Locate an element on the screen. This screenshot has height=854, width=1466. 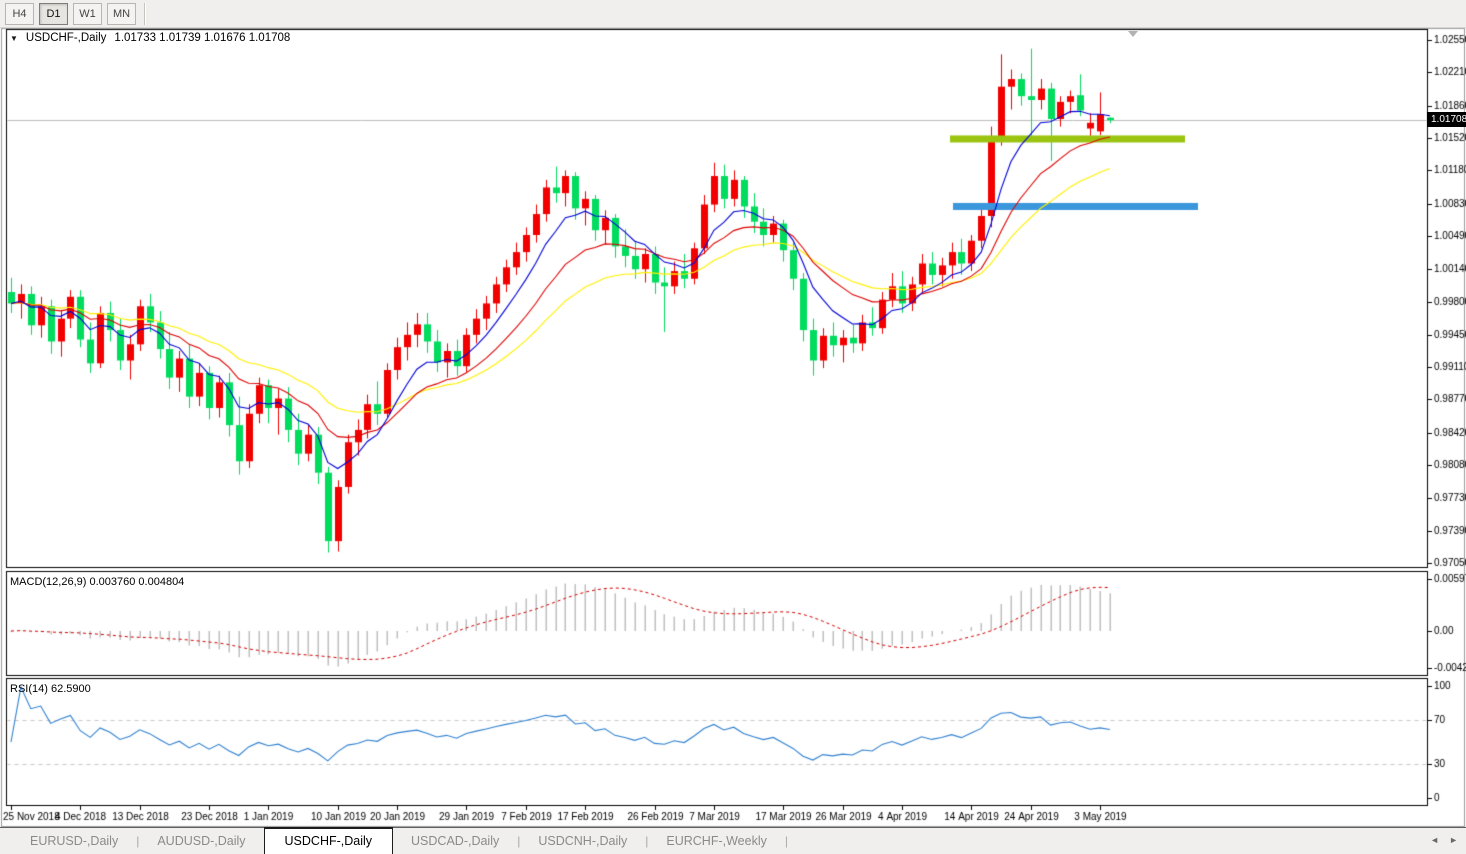
symbol-dropdown-icon: ▼ is located at coordinates (14, 38).